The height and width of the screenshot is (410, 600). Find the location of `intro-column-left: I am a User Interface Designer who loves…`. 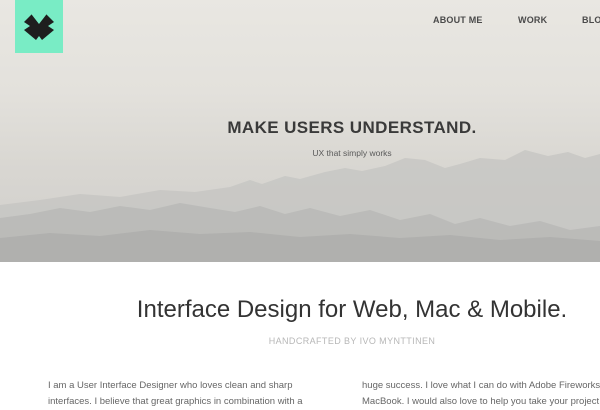

intro-column-left: I am a User Interface Designer who loves… is located at coordinates (194, 394).